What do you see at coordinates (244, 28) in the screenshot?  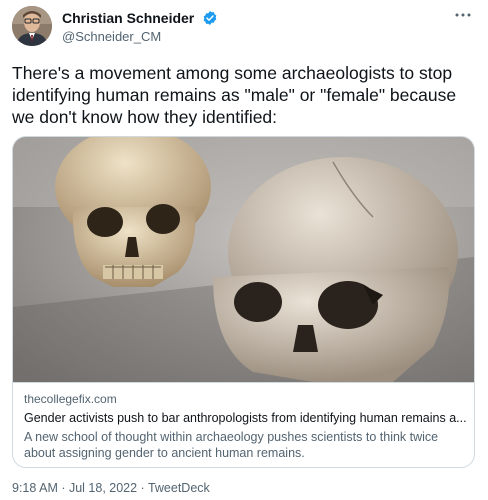 I see `tweet-header: Christian Schneider @Schneider_CM` at bounding box center [244, 28].